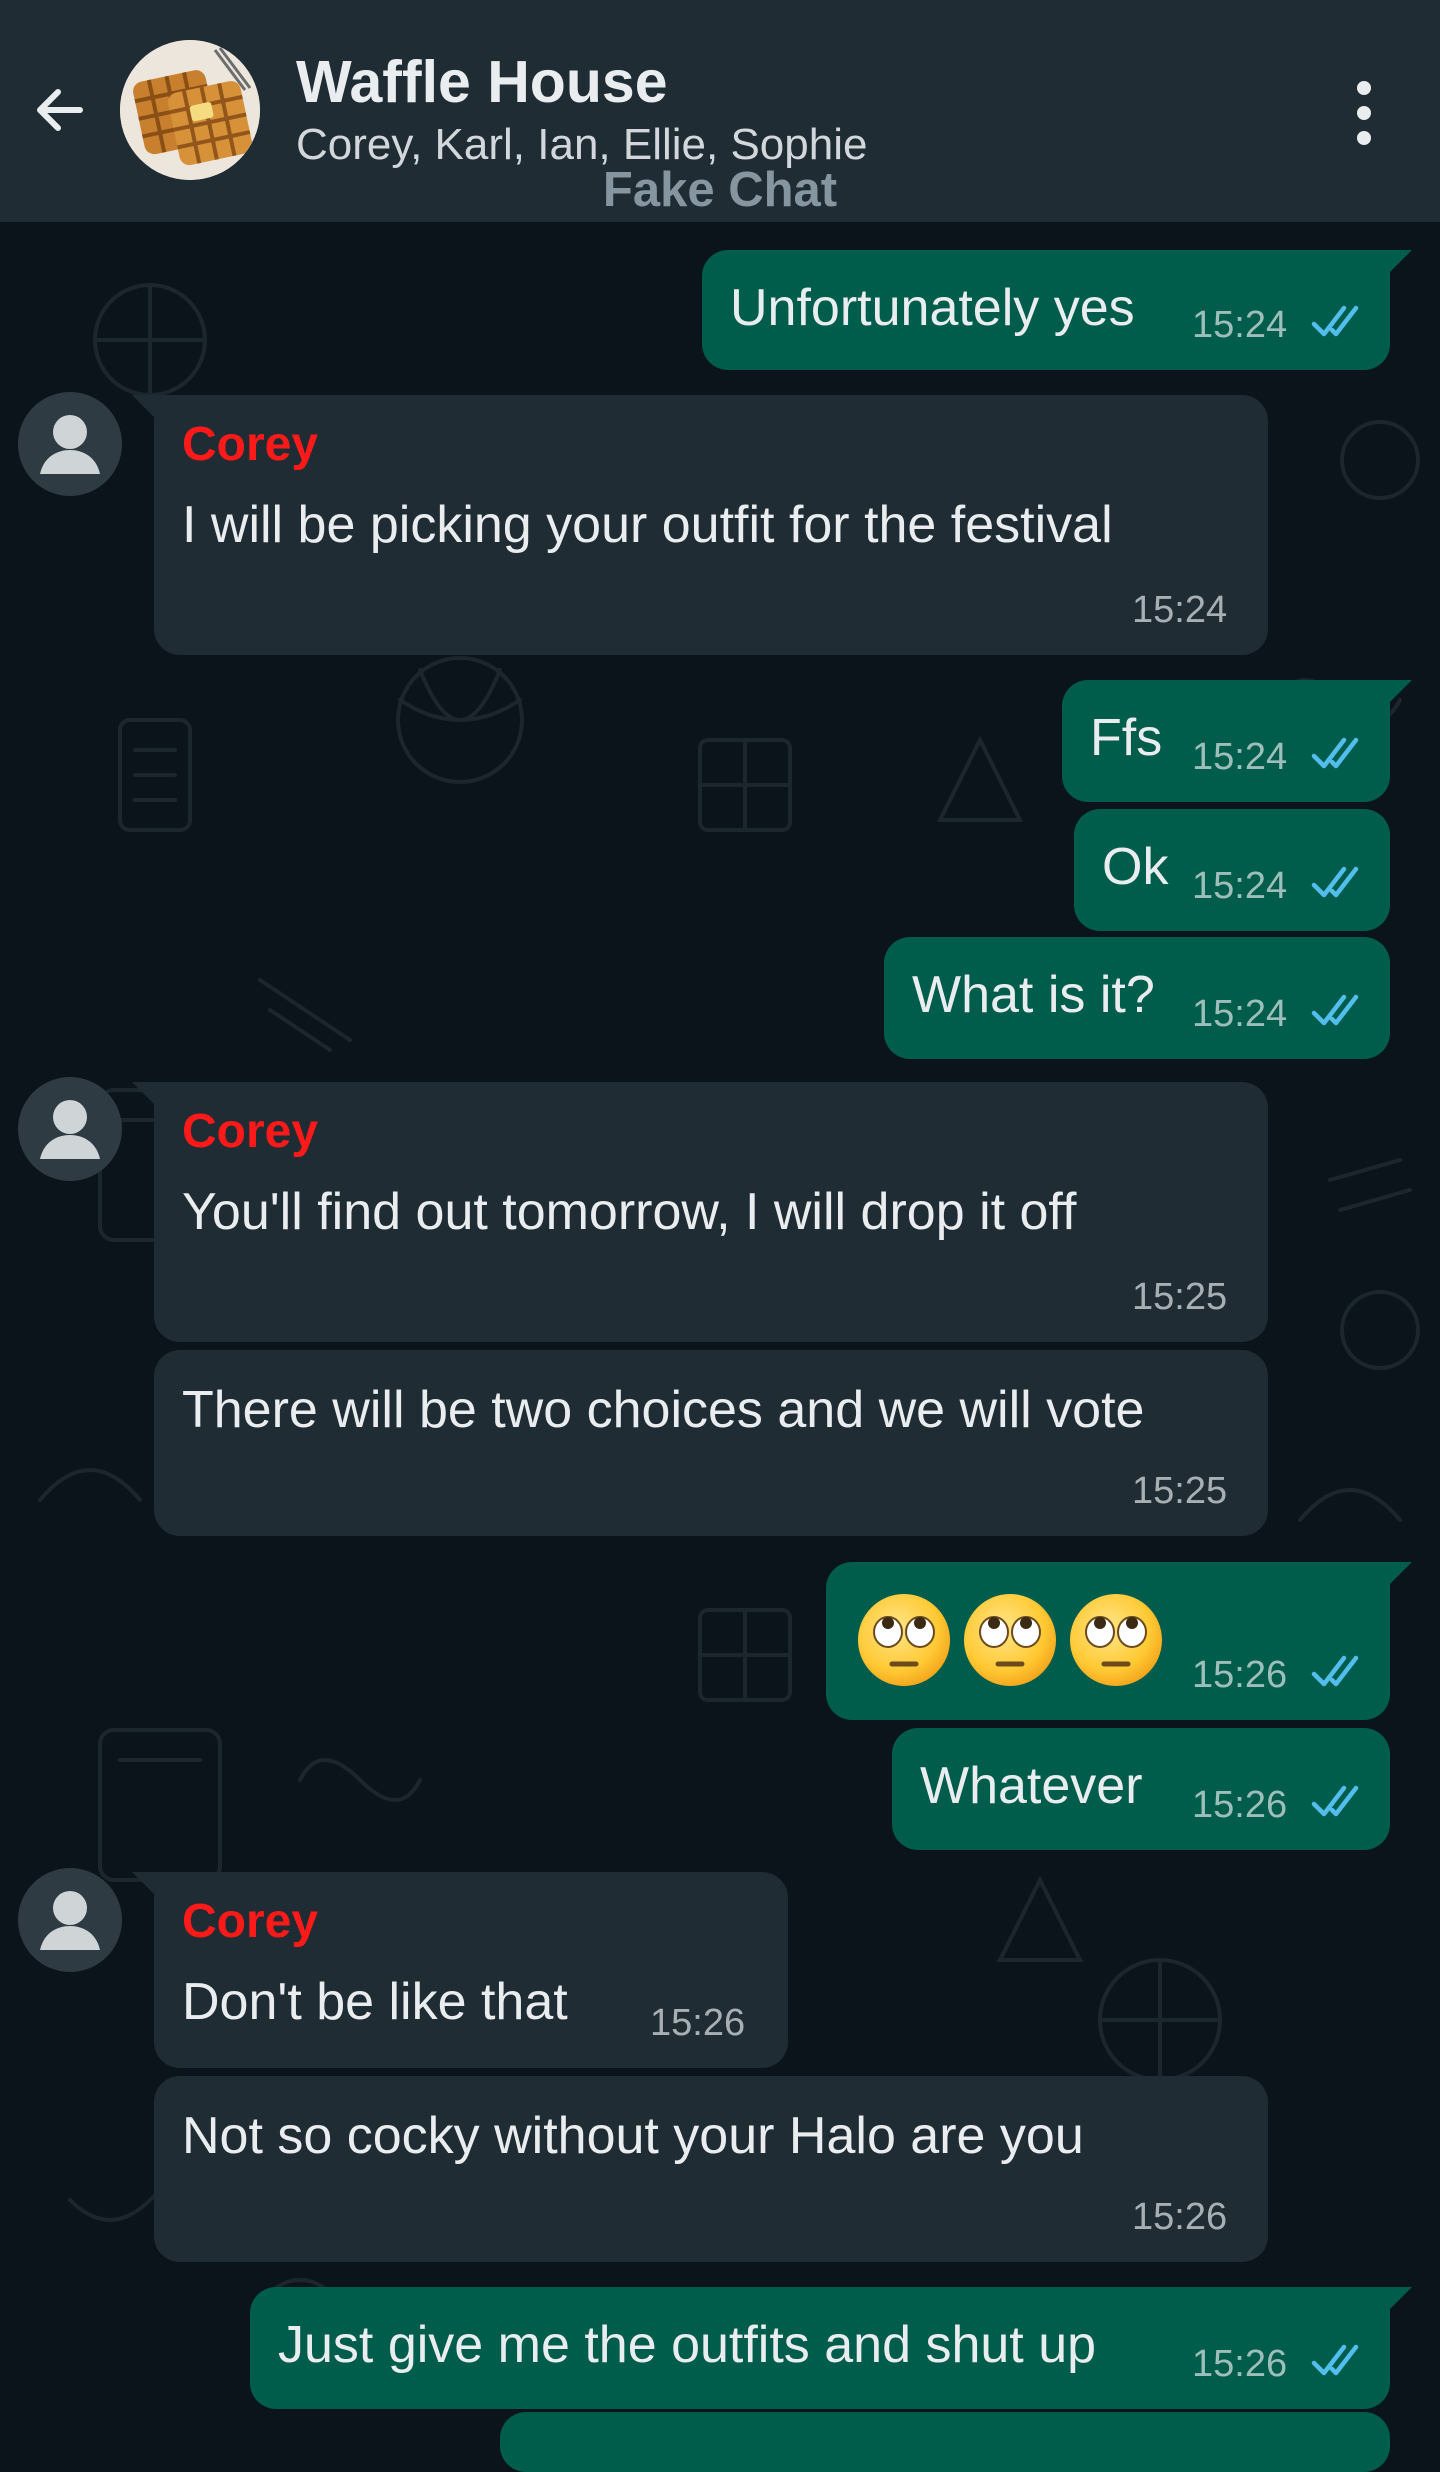  I want to click on message-text: Don't be like that, so click(375, 2002).